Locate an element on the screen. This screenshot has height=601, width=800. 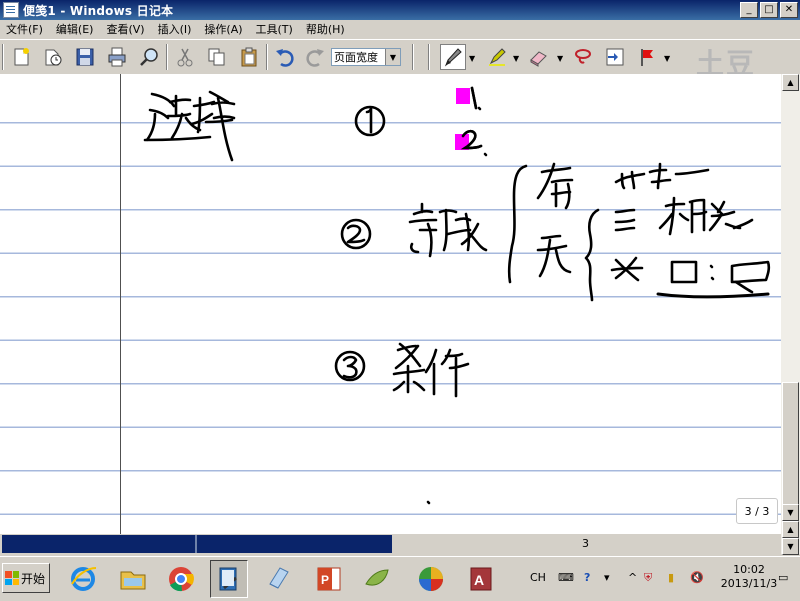
clock-date: 2013/11/3 is located at coordinates (749, 583).